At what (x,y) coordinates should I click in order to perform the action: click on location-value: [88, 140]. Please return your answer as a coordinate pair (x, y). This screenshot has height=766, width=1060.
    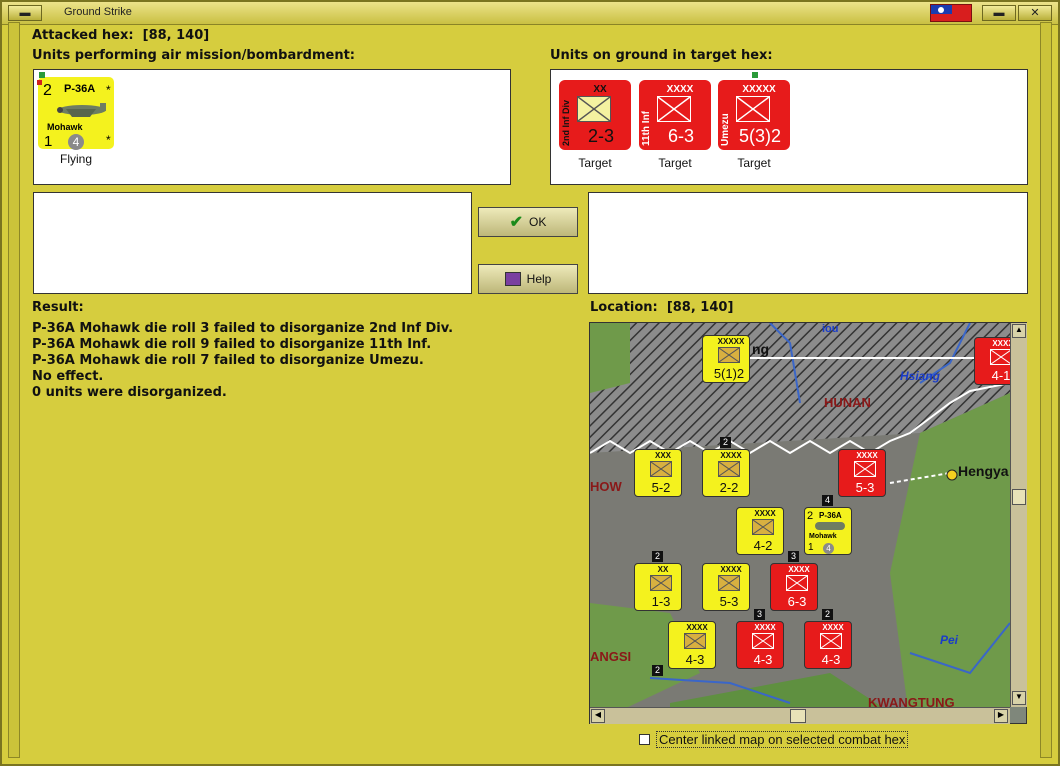
    Looking at the image, I should click on (700, 307).